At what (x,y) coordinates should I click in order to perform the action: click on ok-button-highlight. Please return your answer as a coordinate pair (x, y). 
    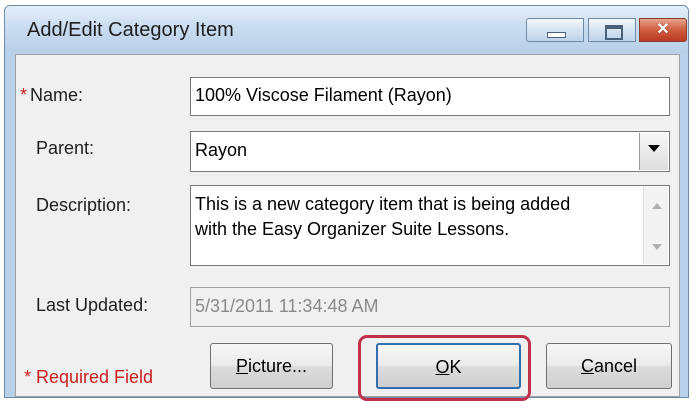
    Looking at the image, I should click on (444, 368).